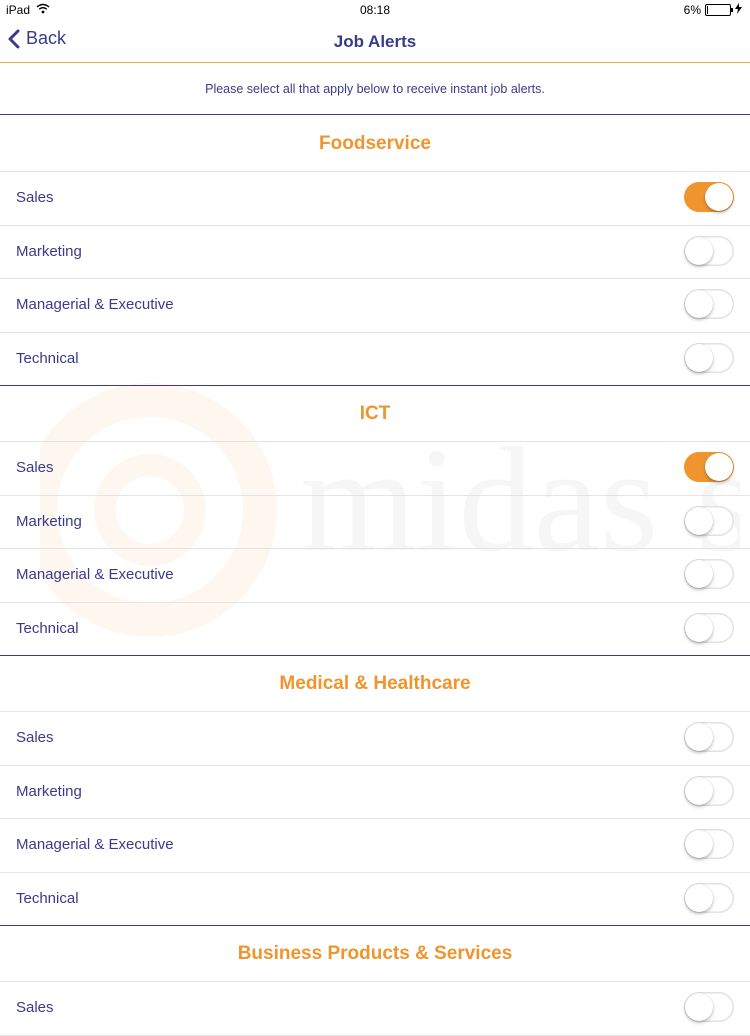 The width and height of the screenshot is (750, 1036). I want to click on nav-bar: Back Job Alerts, so click(375, 42).